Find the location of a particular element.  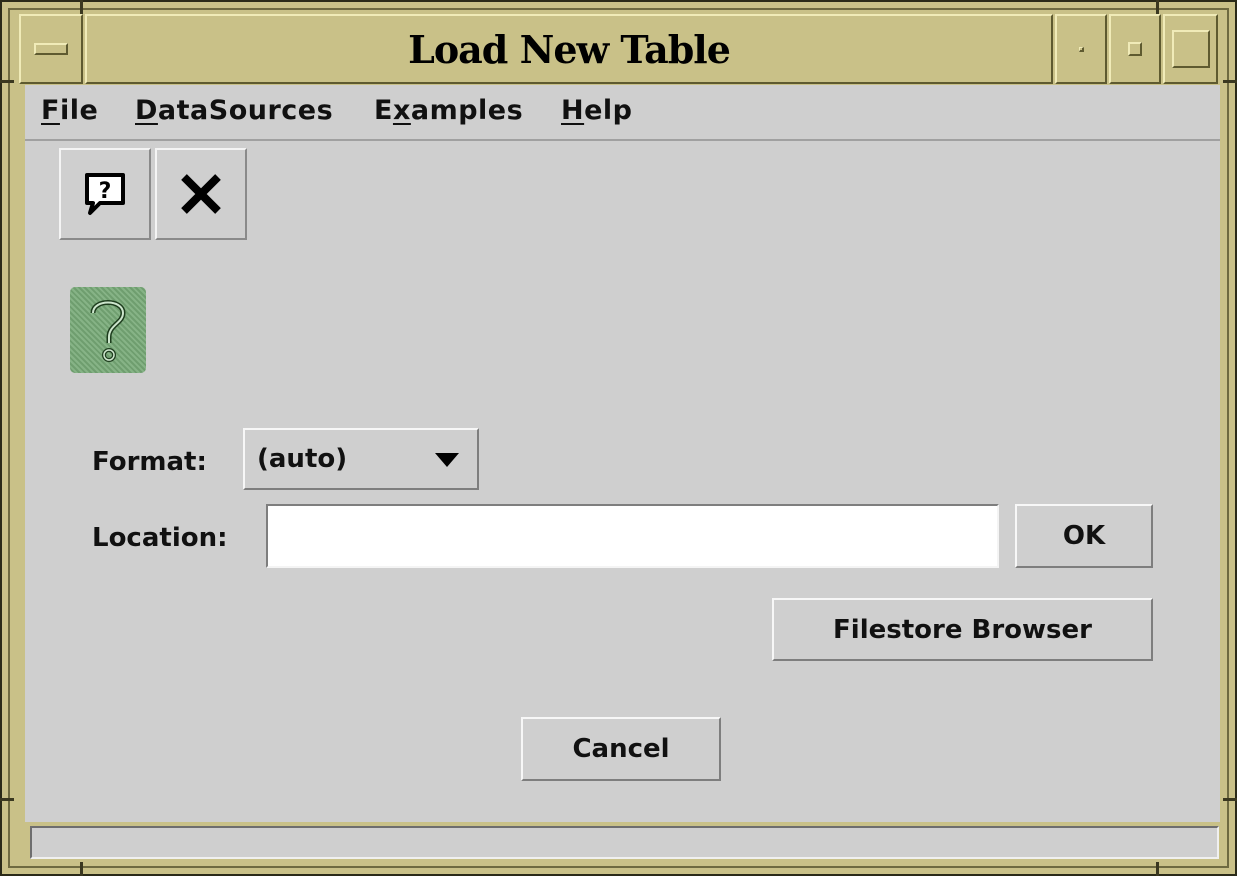

menu-datasources-label: ataSources is located at coordinates (245, 110).